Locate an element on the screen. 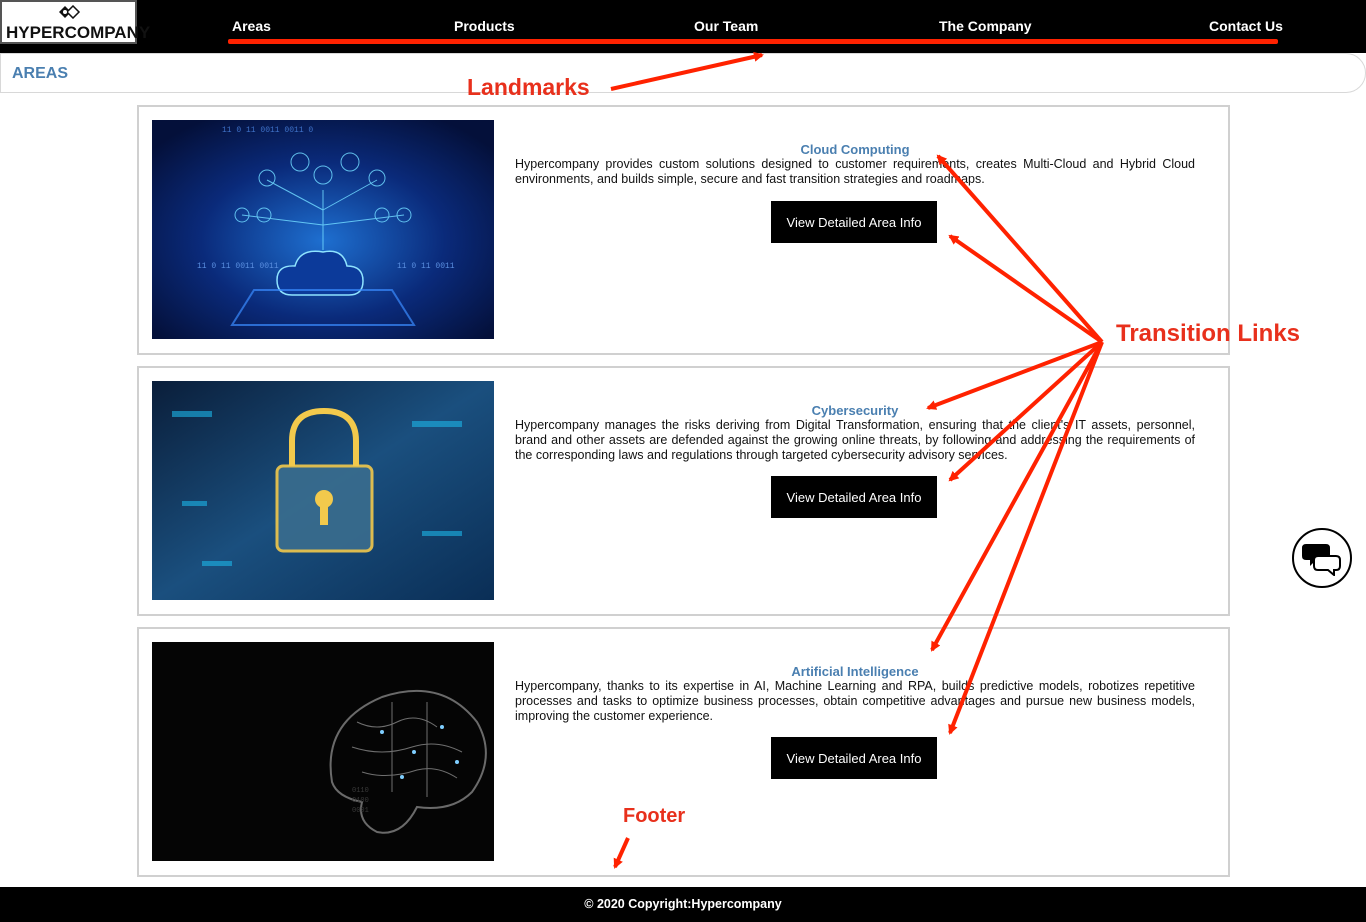 This screenshot has height=922, width=1366. svg-text: 0100 is located at coordinates (360, 801).